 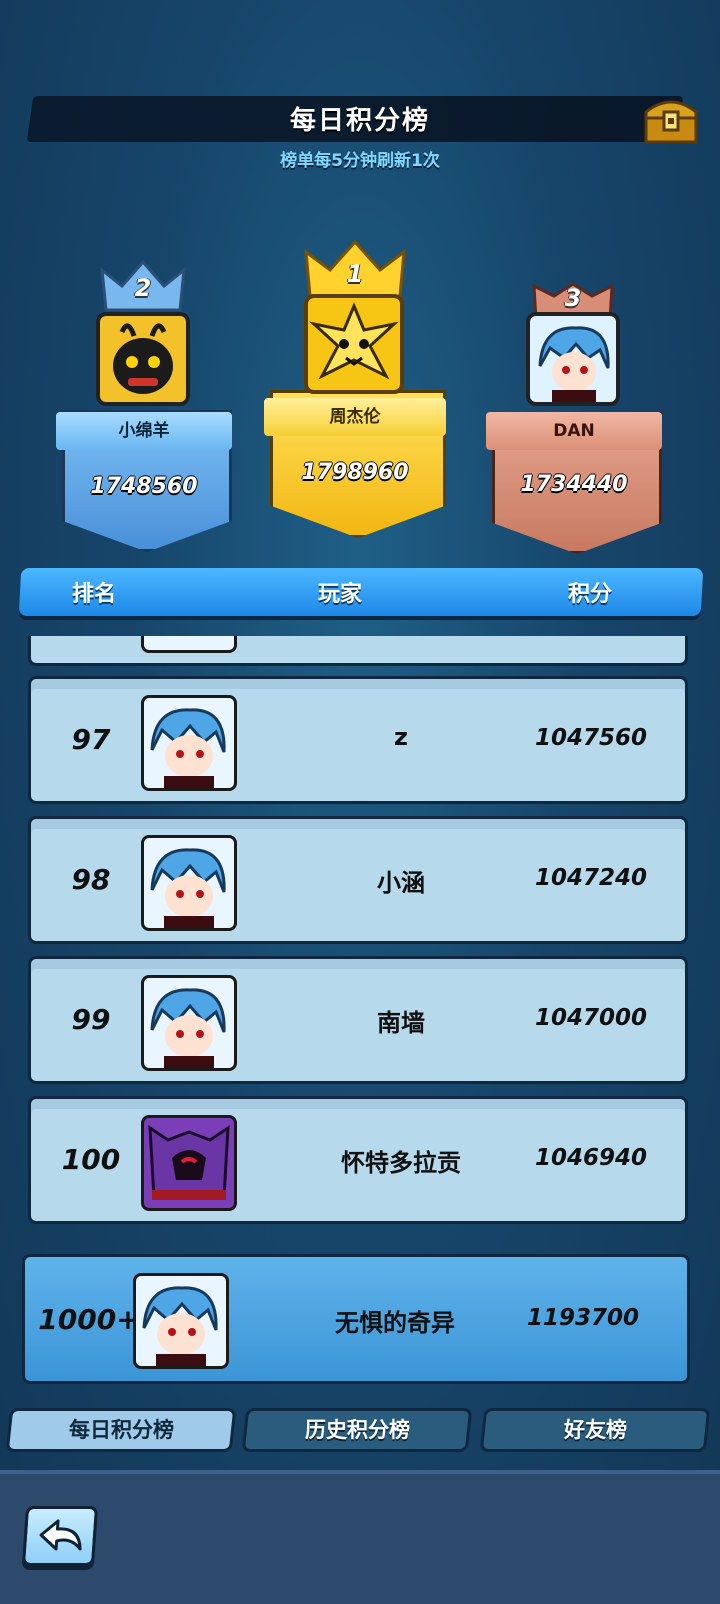 I want to click on column-score: 积分, so click(x=590, y=594).